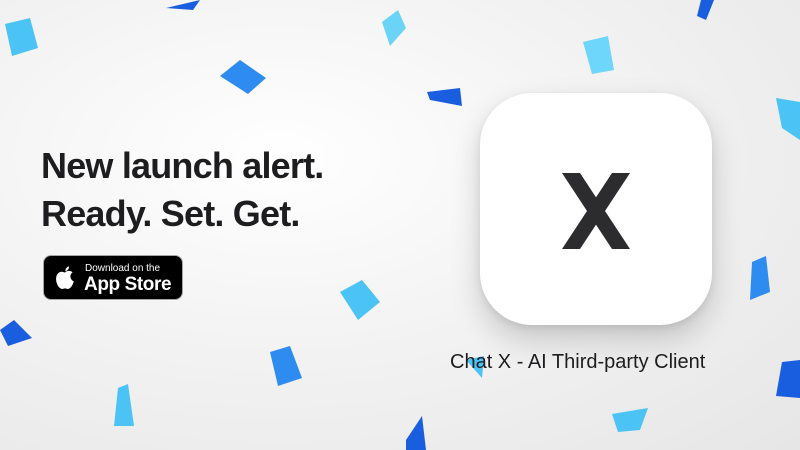 Image resolution: width=800 pixels, height=450 pixels. What do you see at coordinates (65, 277) in the screenshot?
I see `apple-icon` at bounding box center [65, 277].